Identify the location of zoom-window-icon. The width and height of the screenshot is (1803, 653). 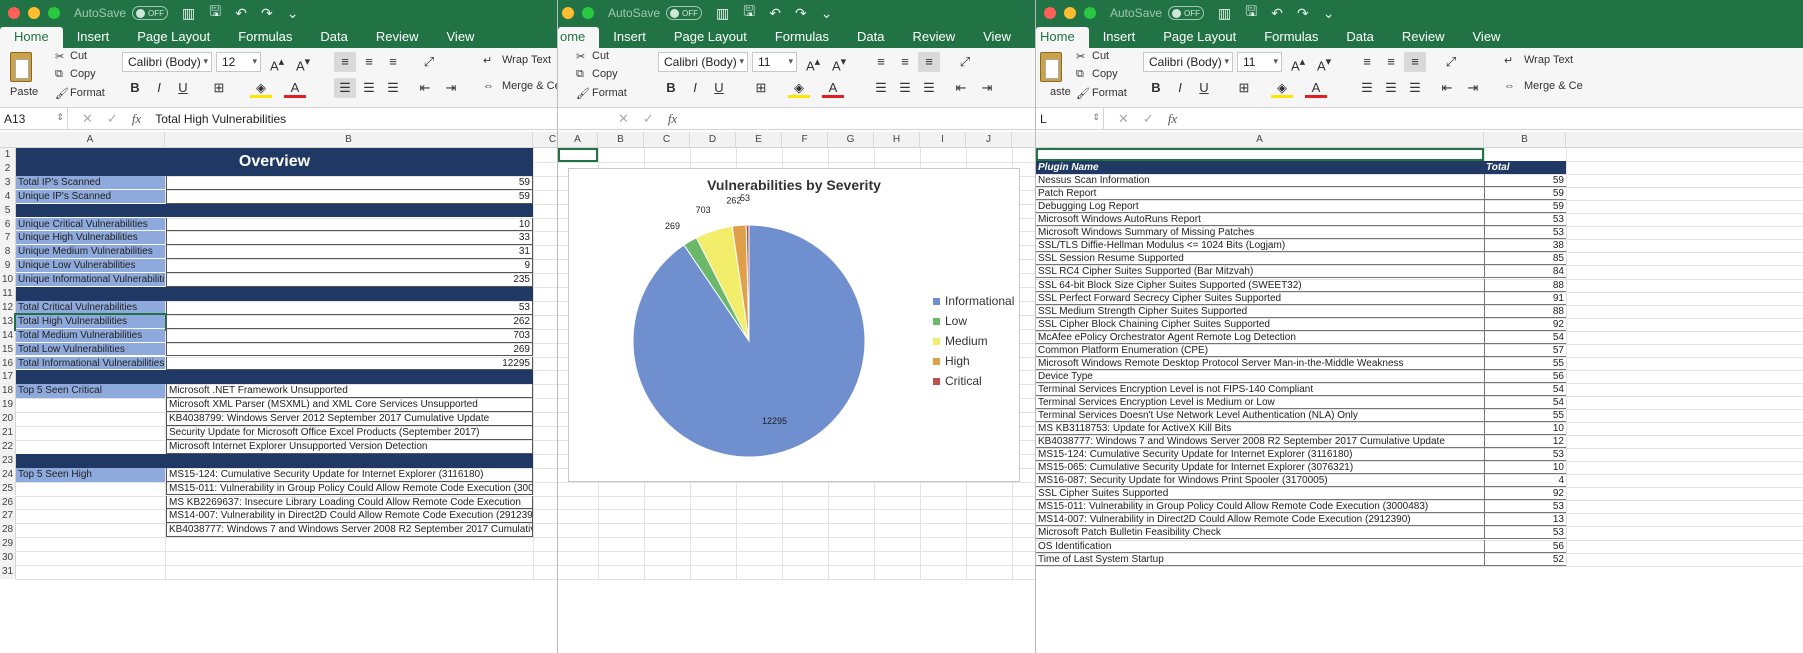
(588, 13).